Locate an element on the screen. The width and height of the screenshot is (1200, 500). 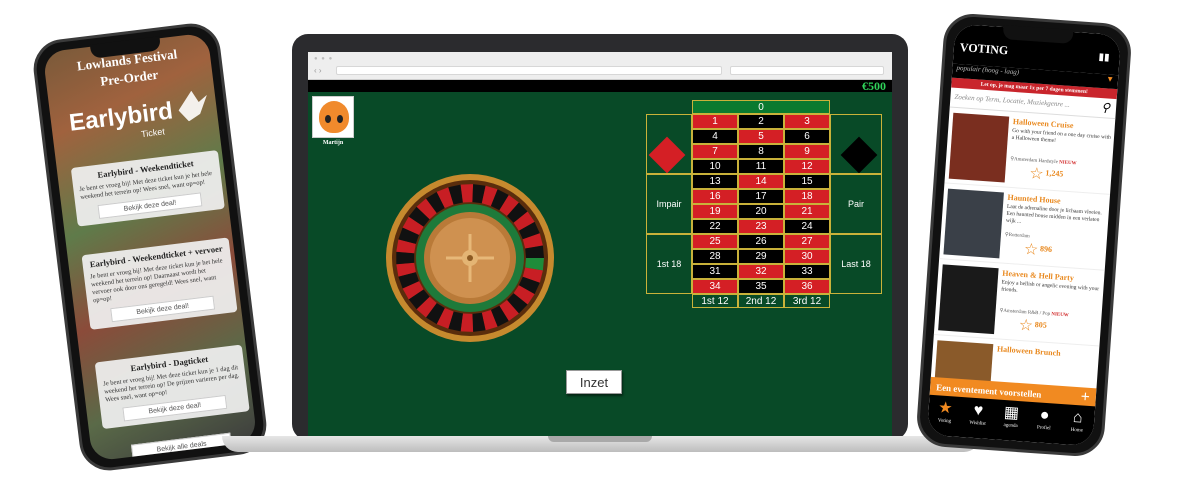
avatar is located at coordinates (333, 117).